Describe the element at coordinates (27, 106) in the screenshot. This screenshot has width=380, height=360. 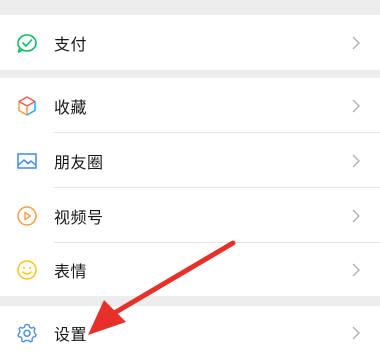
I see `favorites-cube-icon` at that location.